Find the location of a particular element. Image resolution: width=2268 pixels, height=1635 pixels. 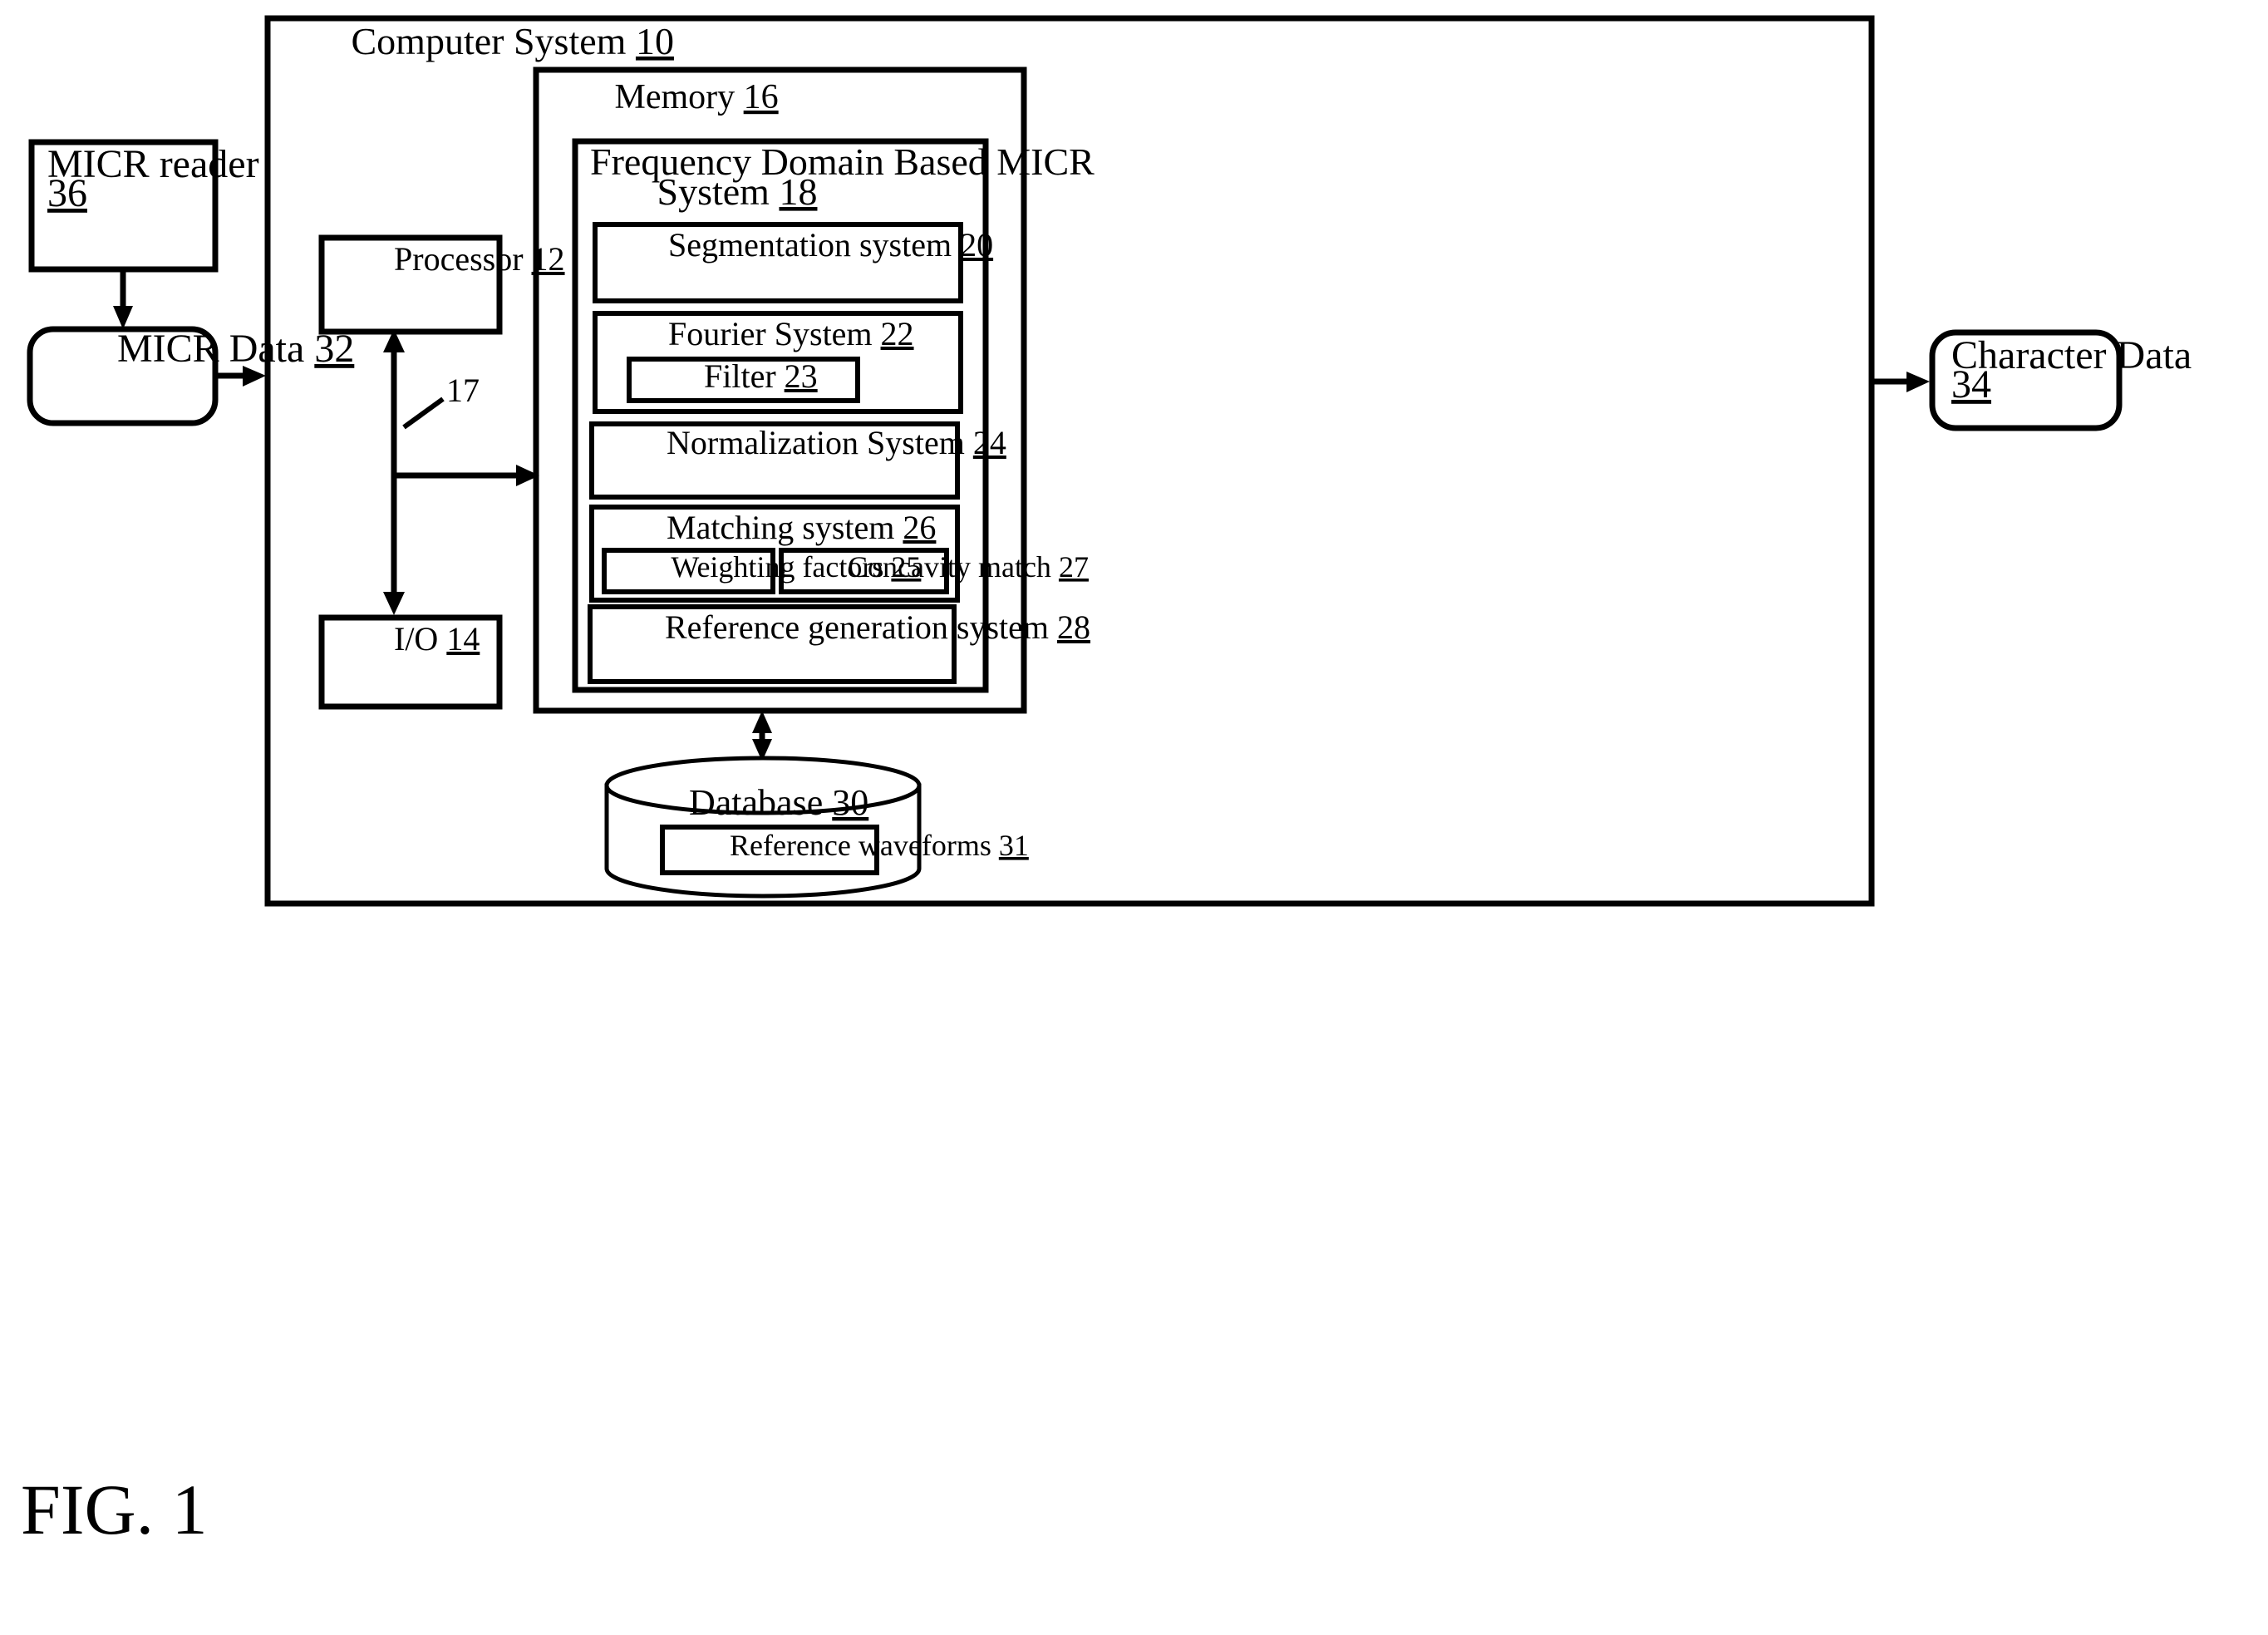

io-label: I/O 14 is located at coordinates (428, 639).